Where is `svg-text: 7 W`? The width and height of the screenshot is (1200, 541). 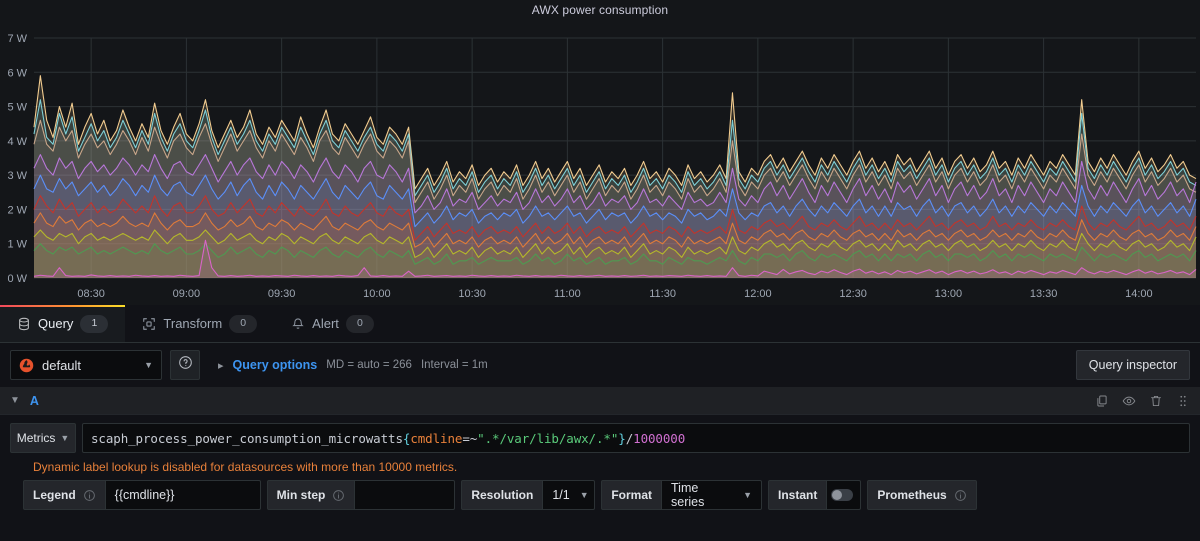
svg-text: 7 W is located at coordinates (17, 39).